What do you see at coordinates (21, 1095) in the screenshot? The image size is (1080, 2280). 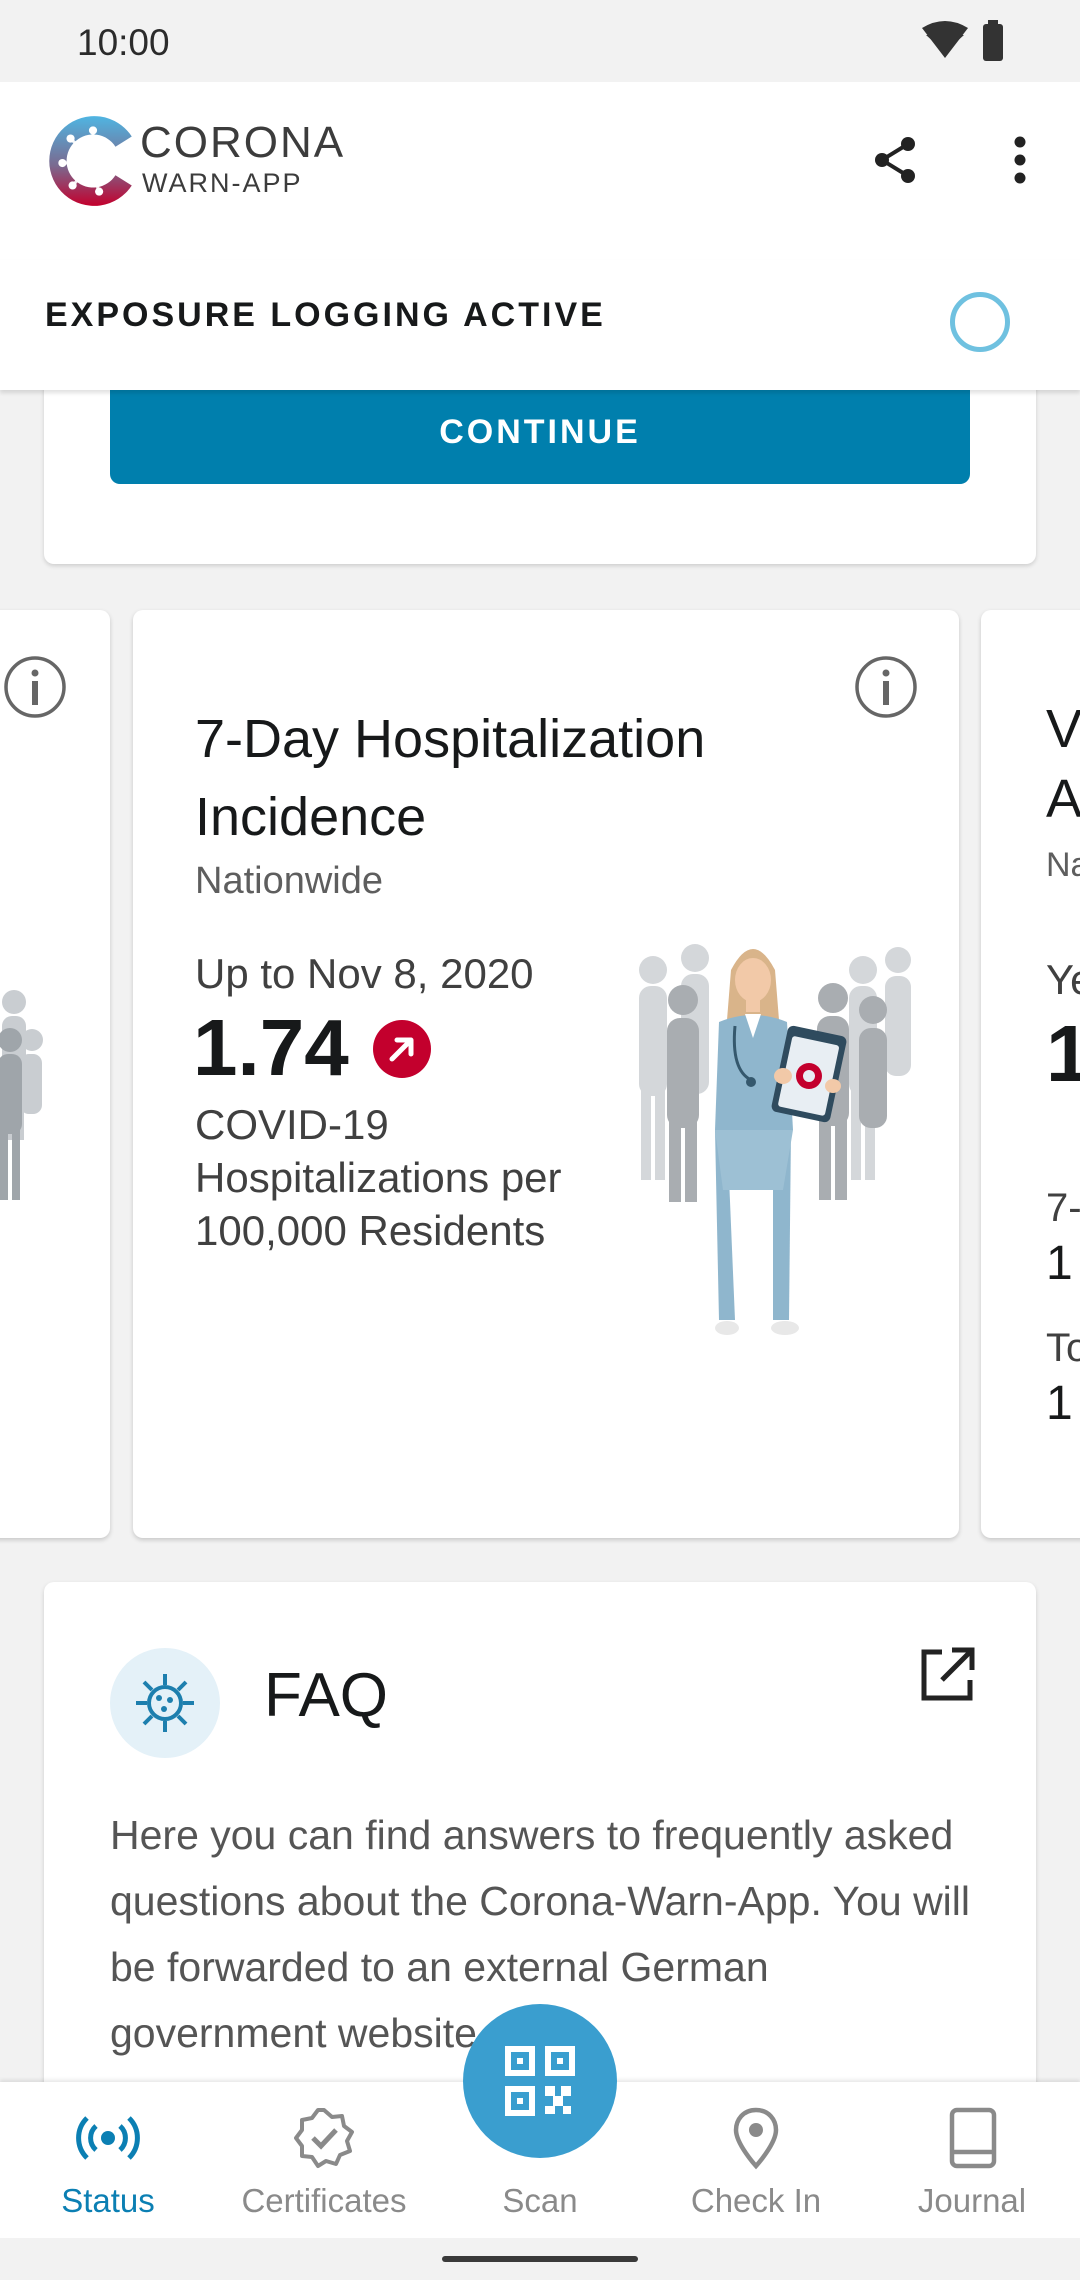 I see `people-illustration` at bounding box center [21, 1095].